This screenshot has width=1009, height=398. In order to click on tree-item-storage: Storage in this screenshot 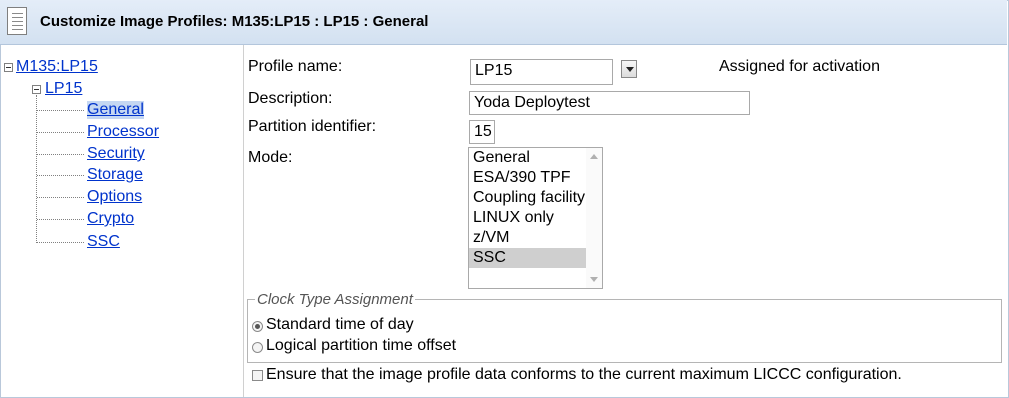, I will do `click(115, 175)`.